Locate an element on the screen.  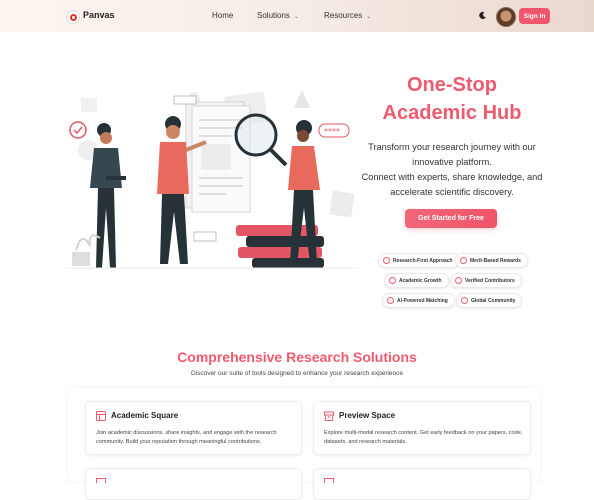
feature-chip: Merit-Based Rewards is located at coordinates (491, 260).